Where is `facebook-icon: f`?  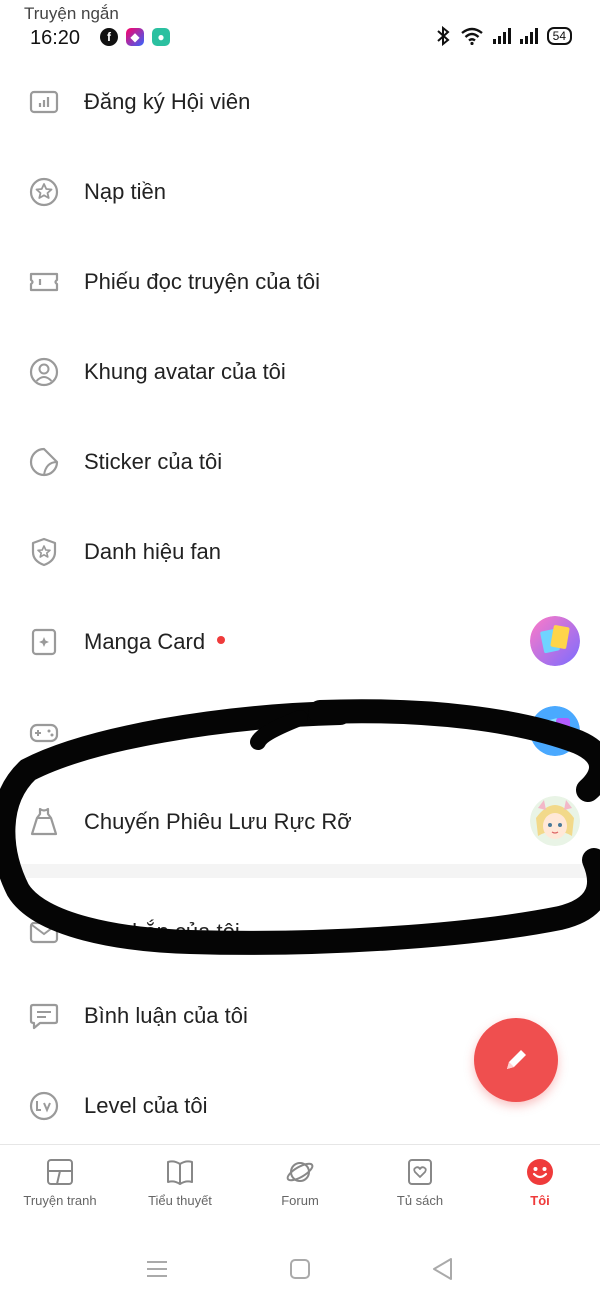
facebook-icon: f is located at coordinates (109, 37).